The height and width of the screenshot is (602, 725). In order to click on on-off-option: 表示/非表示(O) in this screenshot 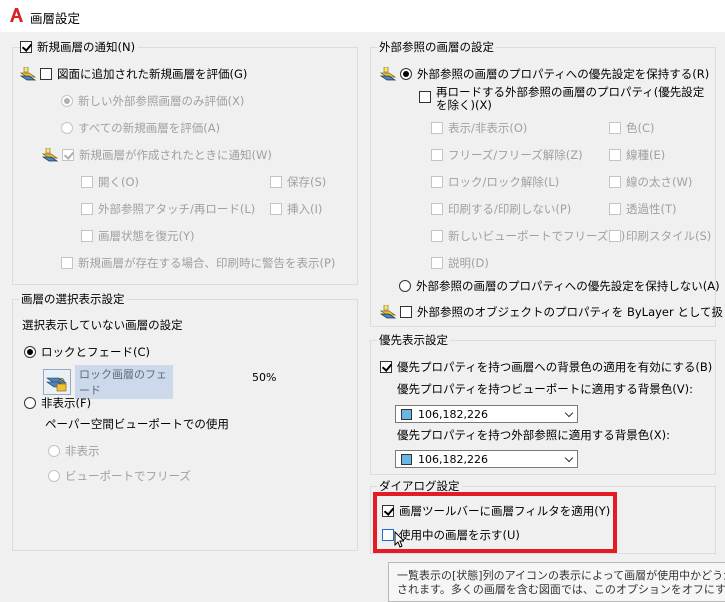, I will do `click(479, 128)`.